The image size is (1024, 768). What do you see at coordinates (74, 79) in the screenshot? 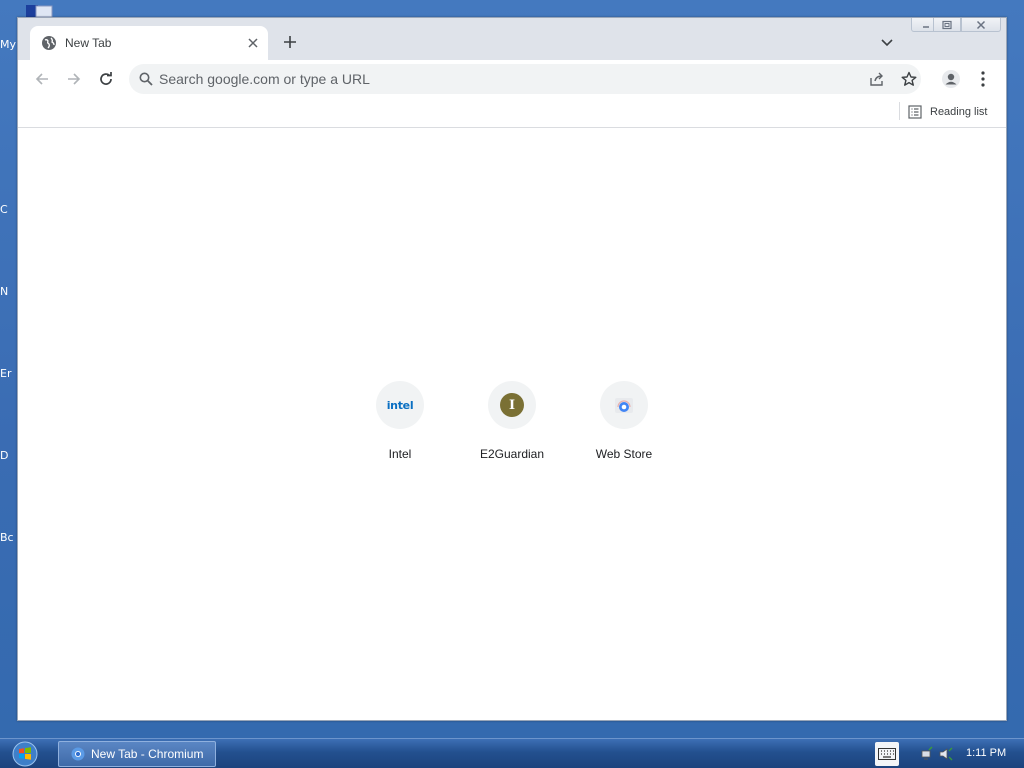
I see `arrow-right-icon` at bounding box center [74, 79].